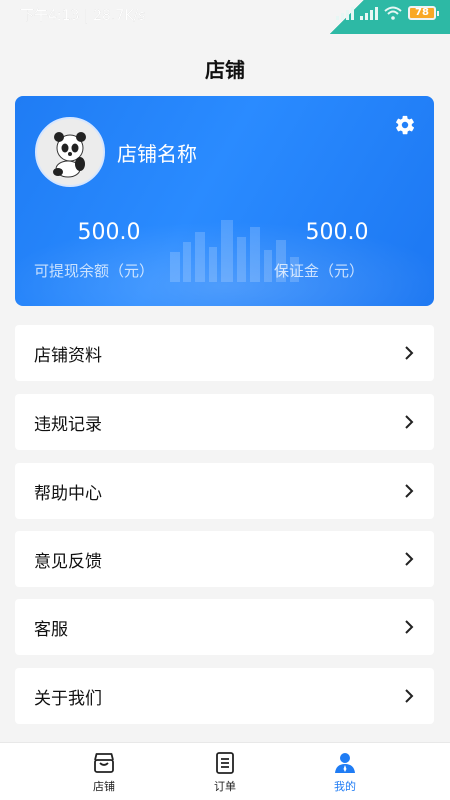  What do you see at coordinates (68, 494) in the screenshot?
I see `menu-item-label: 帮助中心` at bounding box center [68, 494].